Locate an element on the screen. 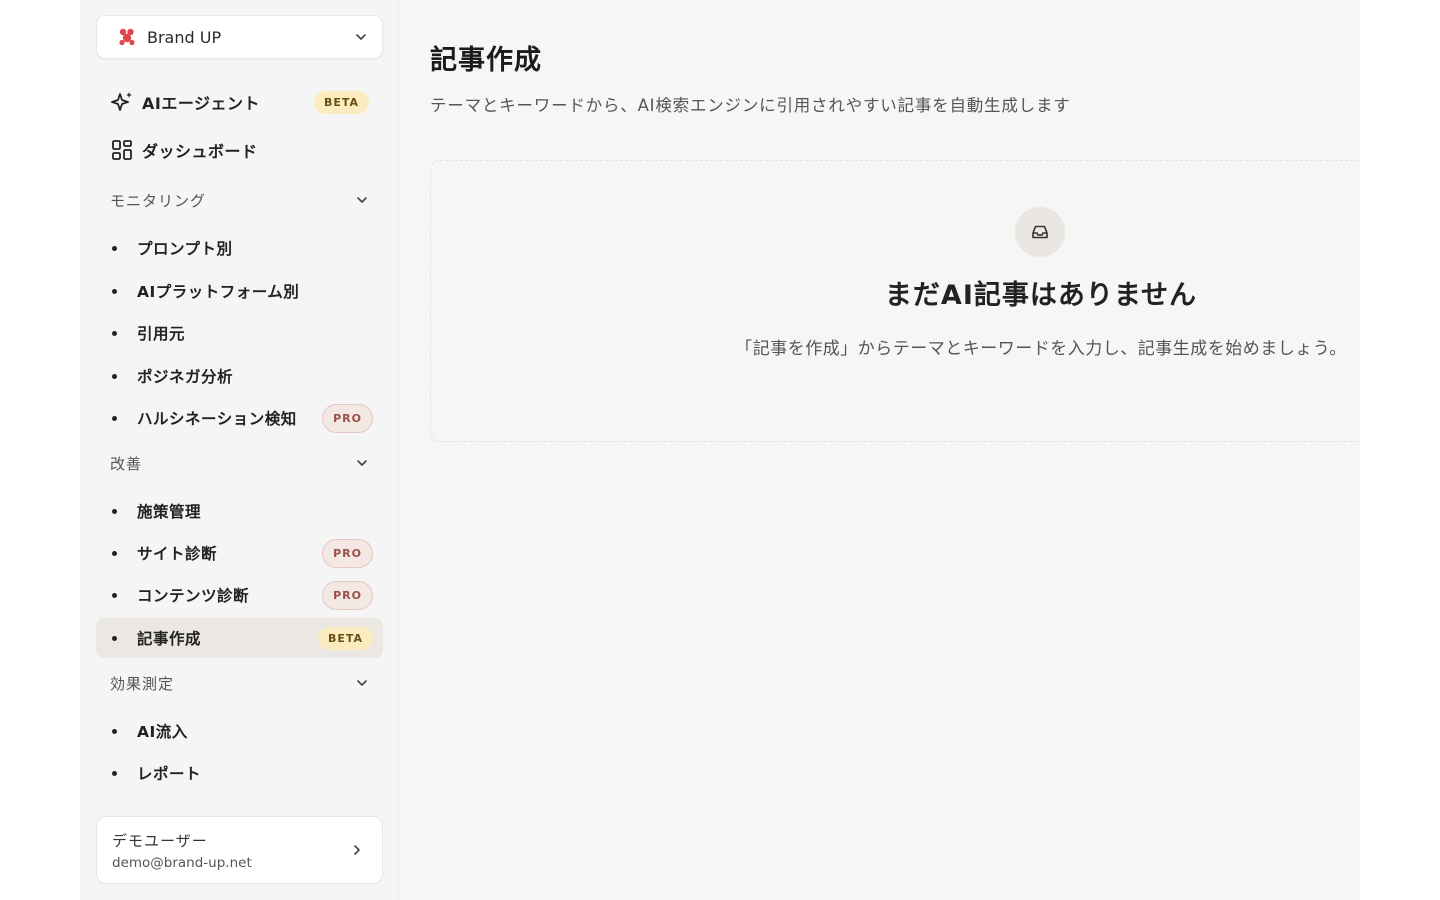 The height and width of the screenshot is (900, 1440). sidebar-item-report: レポート is located at coordinates (239, 773).